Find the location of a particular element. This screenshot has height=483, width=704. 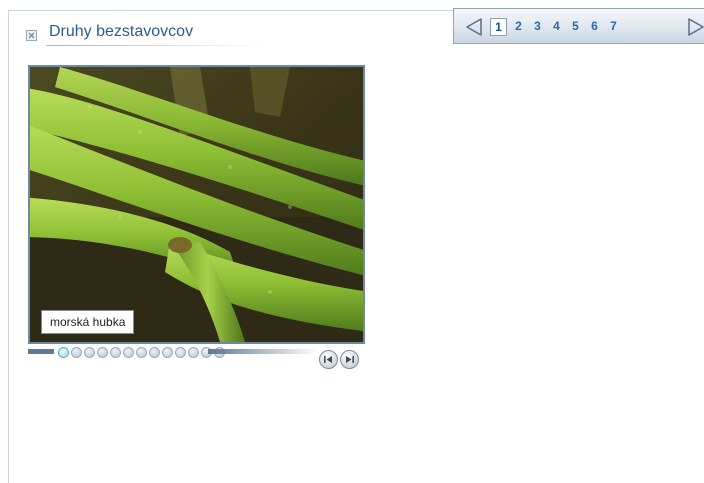

slide-nav-buttons is located at coordinates (341, 360).